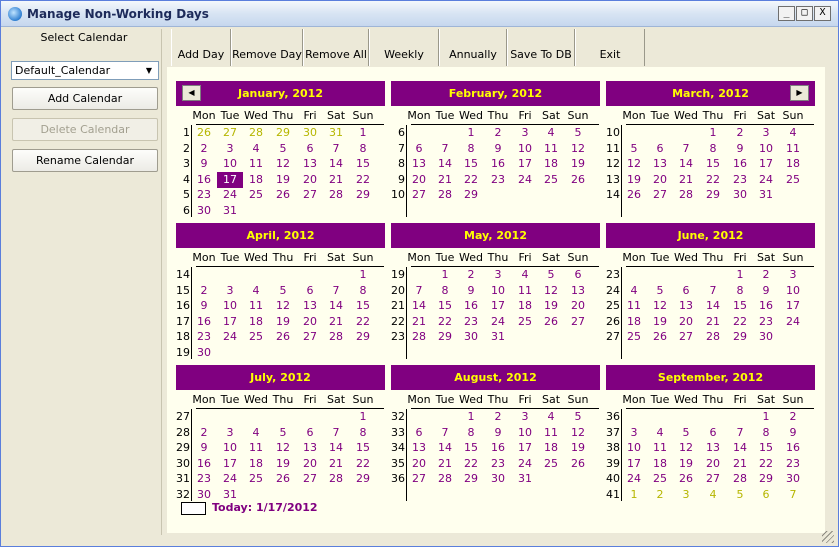 This screenshot has height=547, width=839. Describe the element at coordinates (766, 195) in the screenshot. I see `calendar-day: 31` at that location.